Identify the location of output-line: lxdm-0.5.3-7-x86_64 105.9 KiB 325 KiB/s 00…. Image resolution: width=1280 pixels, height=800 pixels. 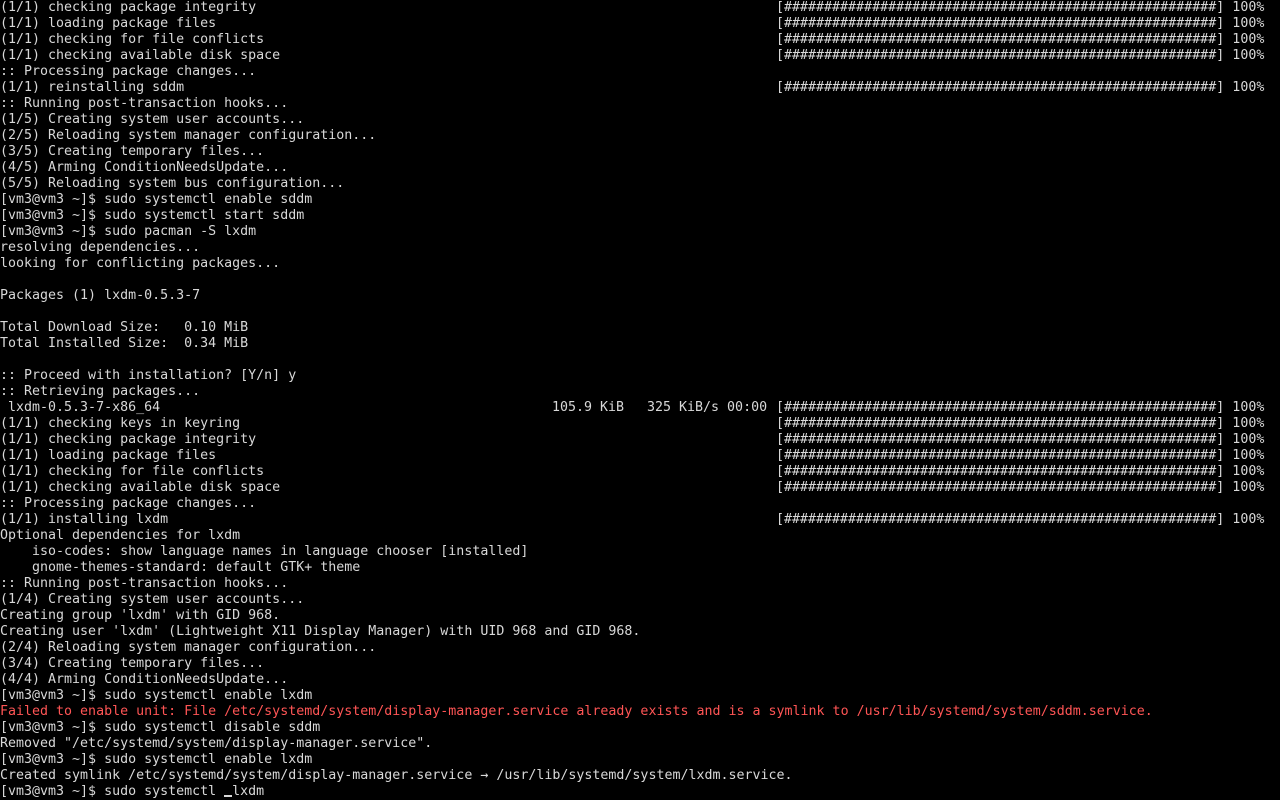
(640, 408).